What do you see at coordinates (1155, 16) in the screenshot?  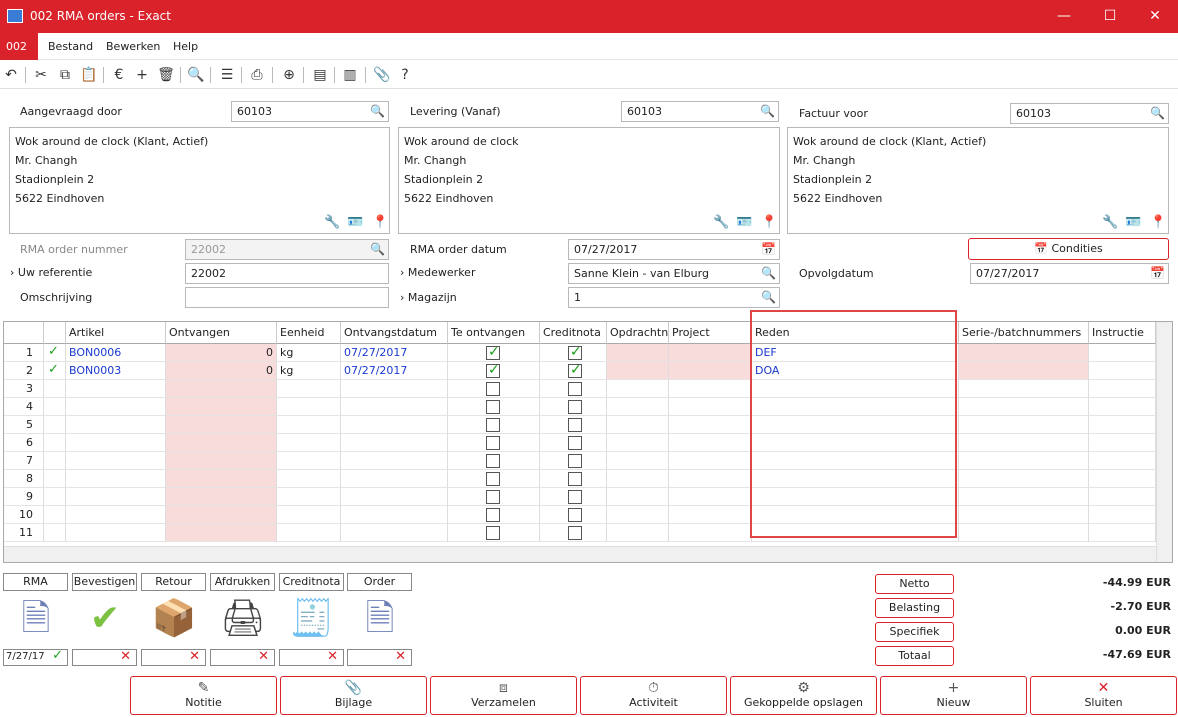 I see `close-window-button: ✕` at bounding box center [1155, 16].